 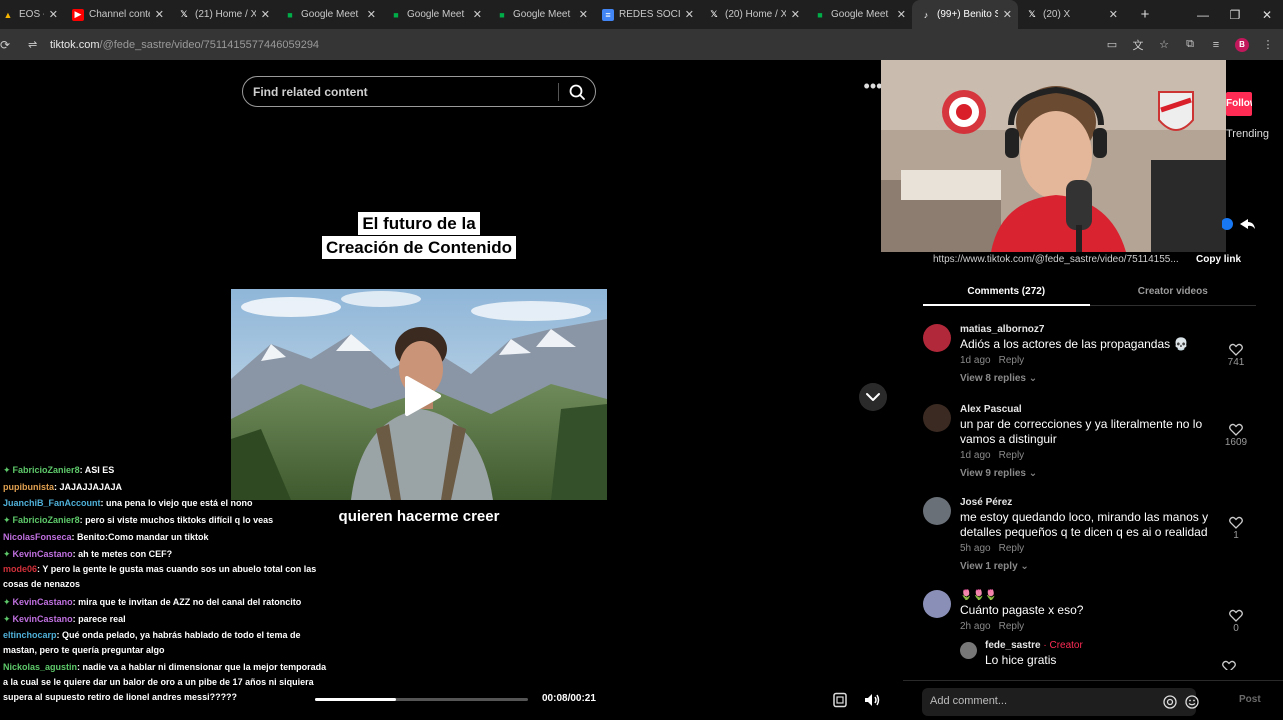 I want to click on copy-link-button: Copy link, so click(x=1218, y=259).